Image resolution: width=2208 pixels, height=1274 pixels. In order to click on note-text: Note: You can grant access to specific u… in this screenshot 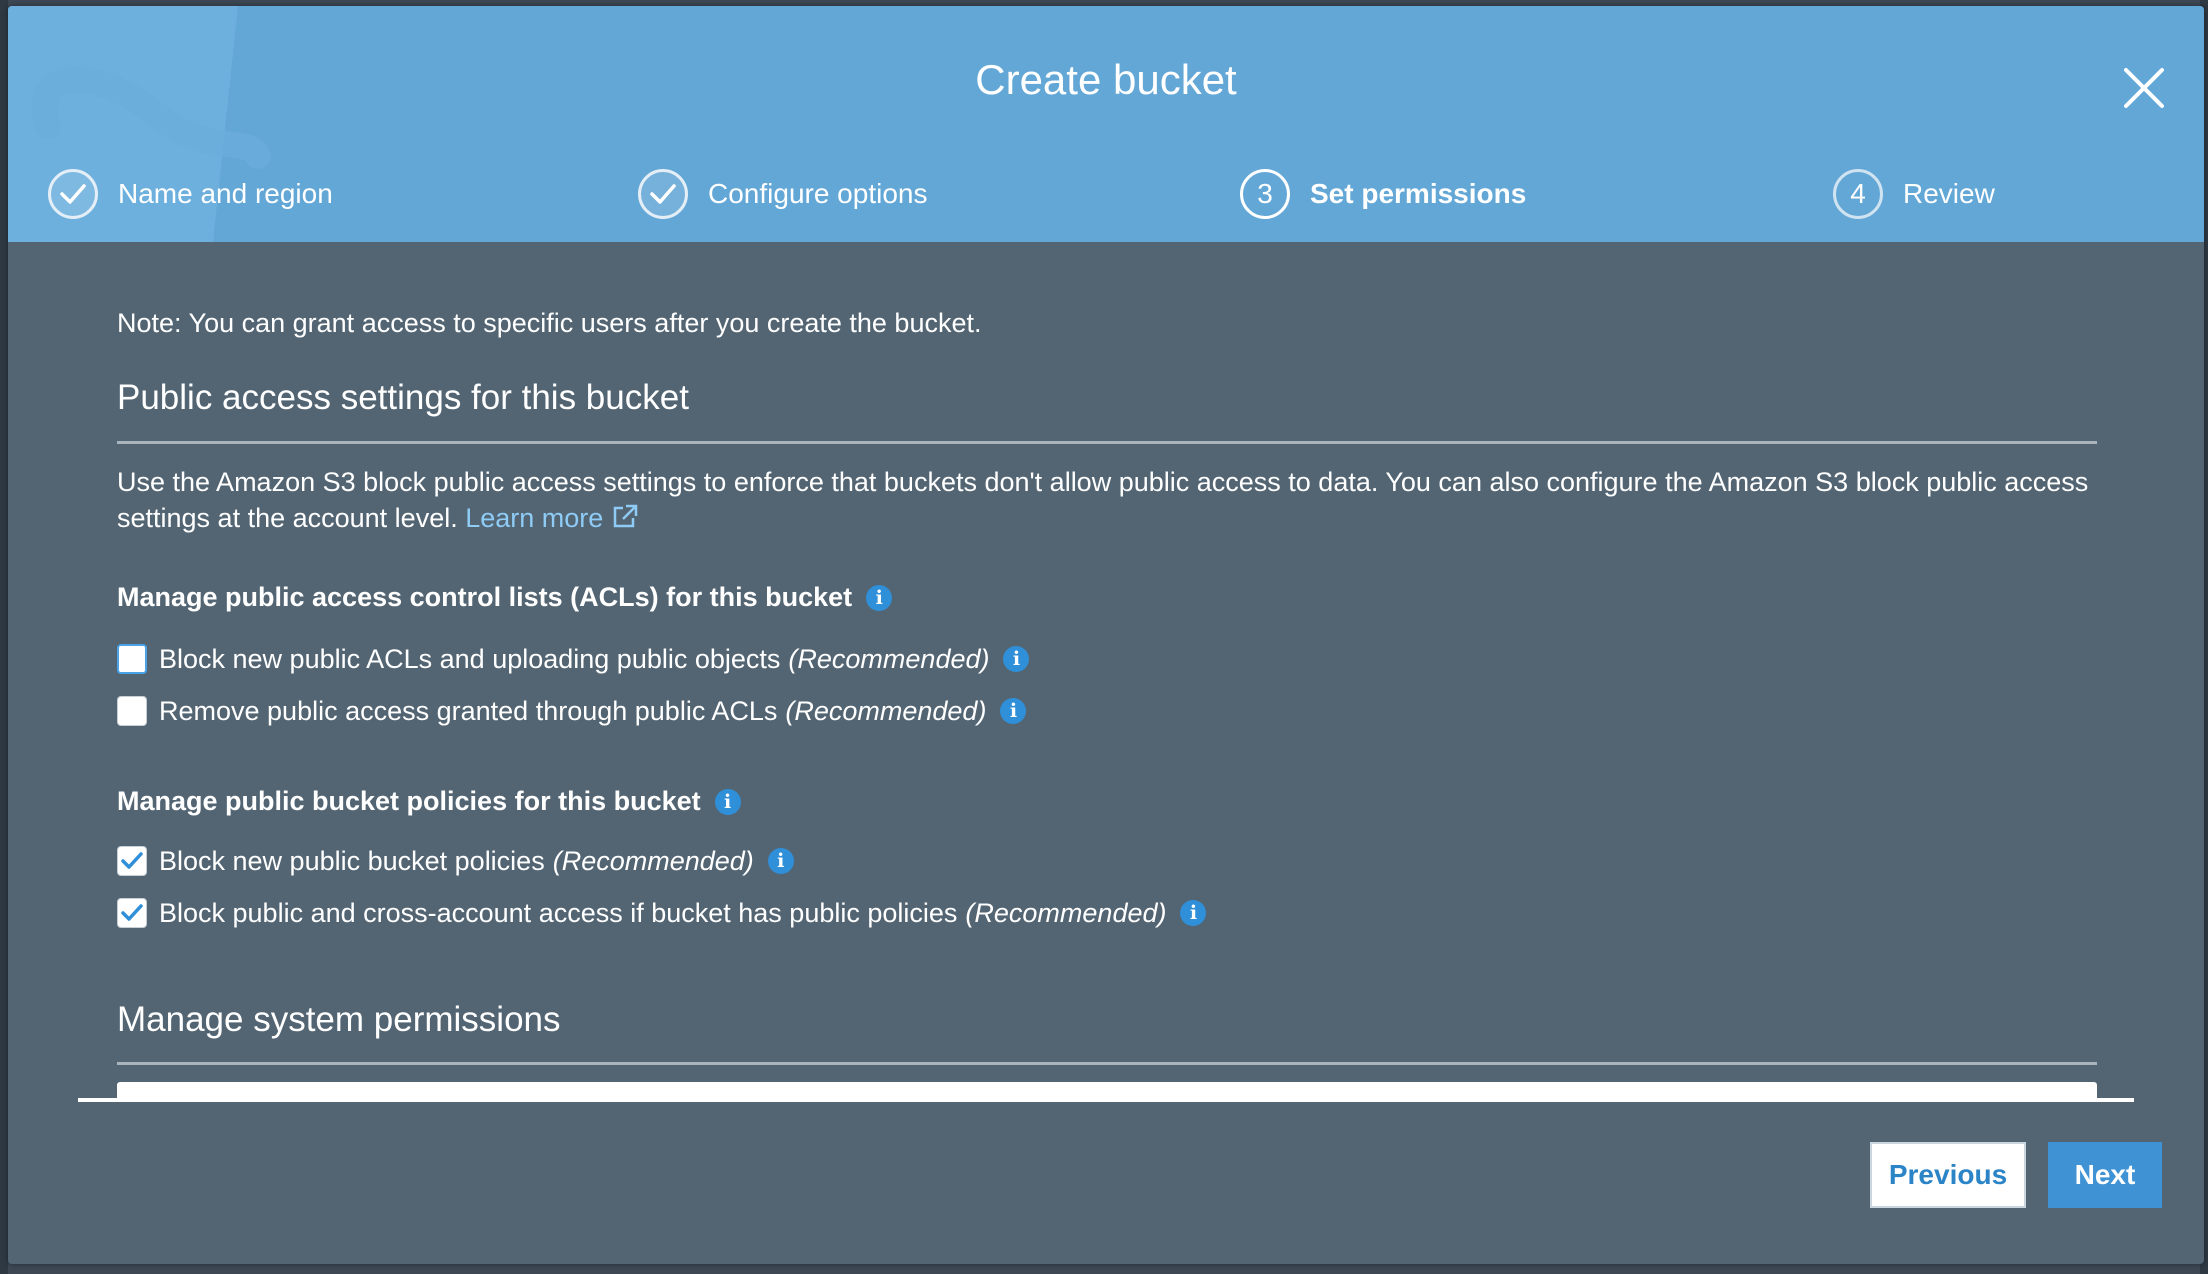, I will do `click(549, 323)`.